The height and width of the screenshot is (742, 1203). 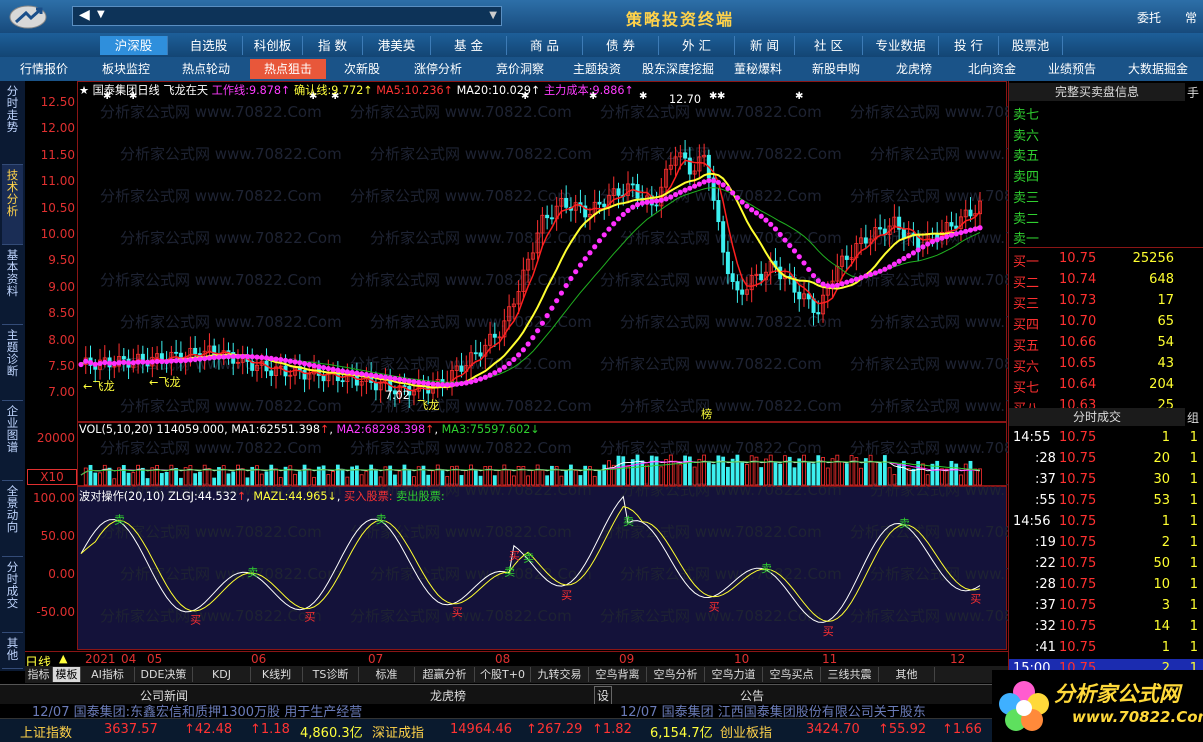 What do you see at coordinates (1106, 280) in the screenshot?
I see `buy-level-row: 买二 10.74 648` at bounding box center [1106, 280].